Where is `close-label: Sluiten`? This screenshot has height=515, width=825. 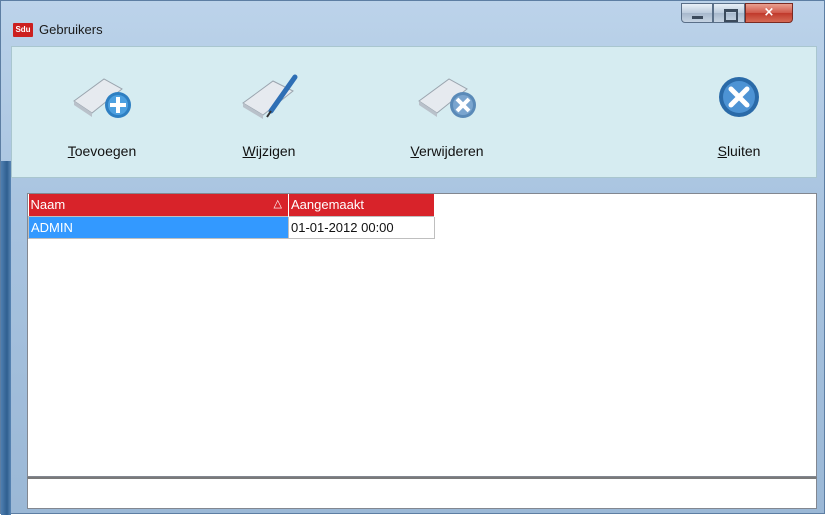
close-label: Sluiten is located at coordinates (739, 151).